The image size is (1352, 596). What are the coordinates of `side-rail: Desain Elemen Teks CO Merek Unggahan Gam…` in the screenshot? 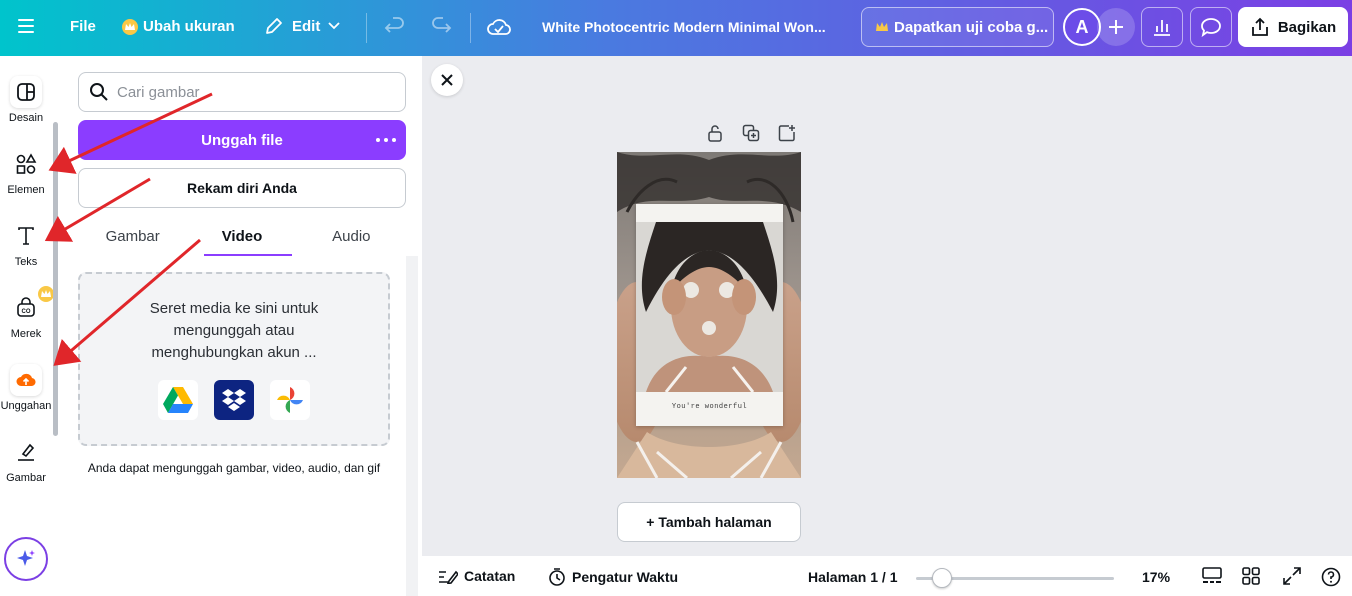 It's located at (29, 326).